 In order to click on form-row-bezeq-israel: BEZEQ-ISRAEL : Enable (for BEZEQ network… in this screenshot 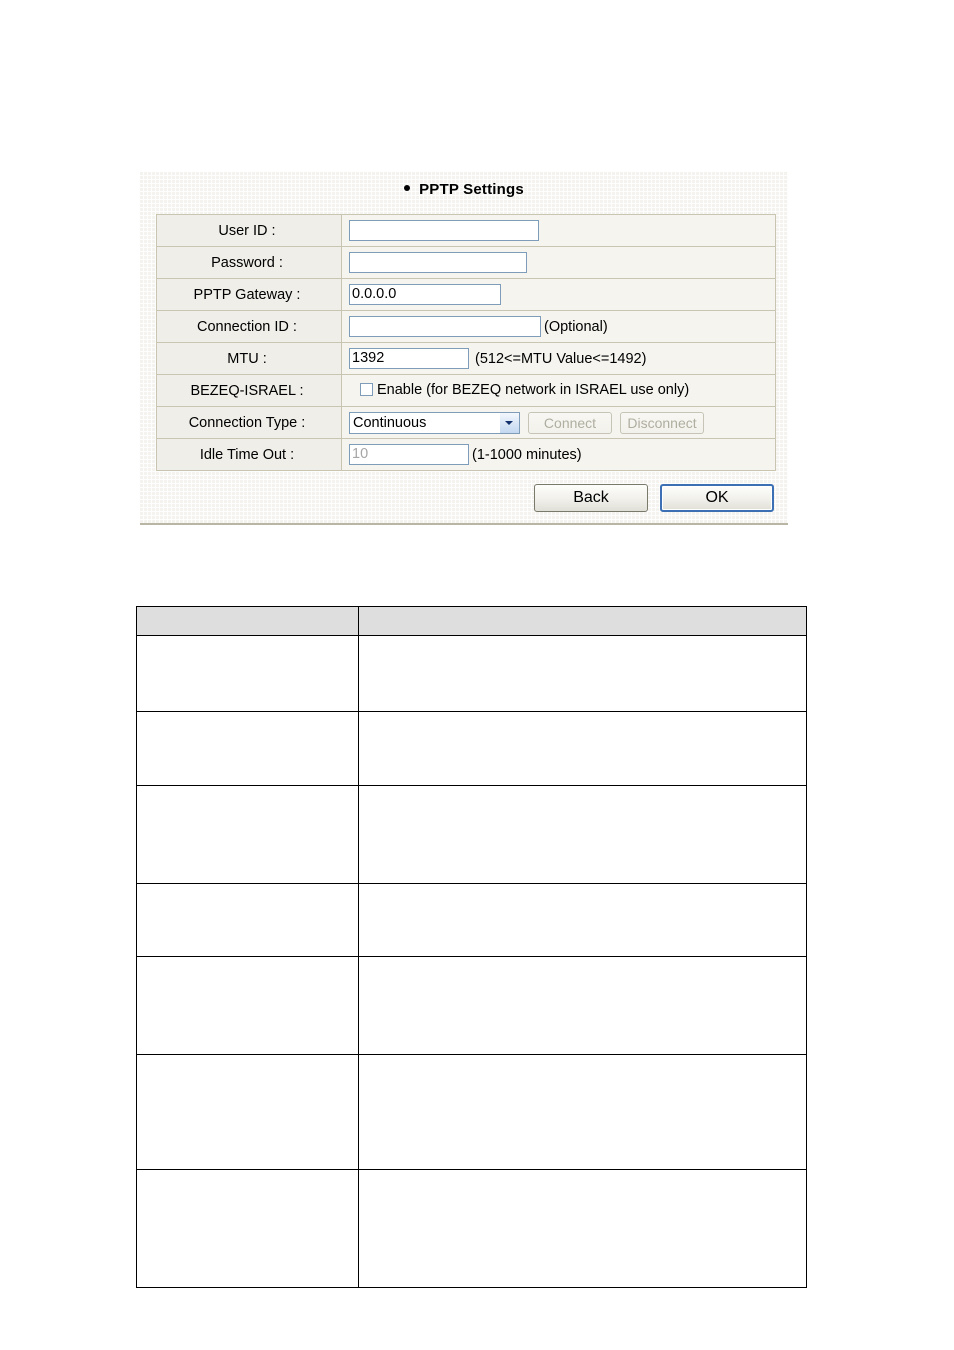, I will do `click(466, 390)`.